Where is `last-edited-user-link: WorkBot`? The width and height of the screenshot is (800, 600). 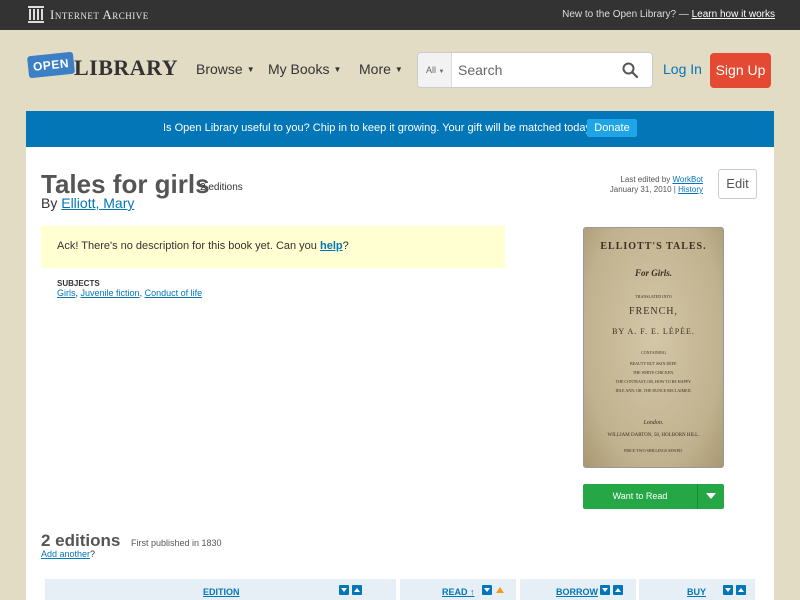
last-edited-user-link: WorkBot is located at coordinates (687, 179).